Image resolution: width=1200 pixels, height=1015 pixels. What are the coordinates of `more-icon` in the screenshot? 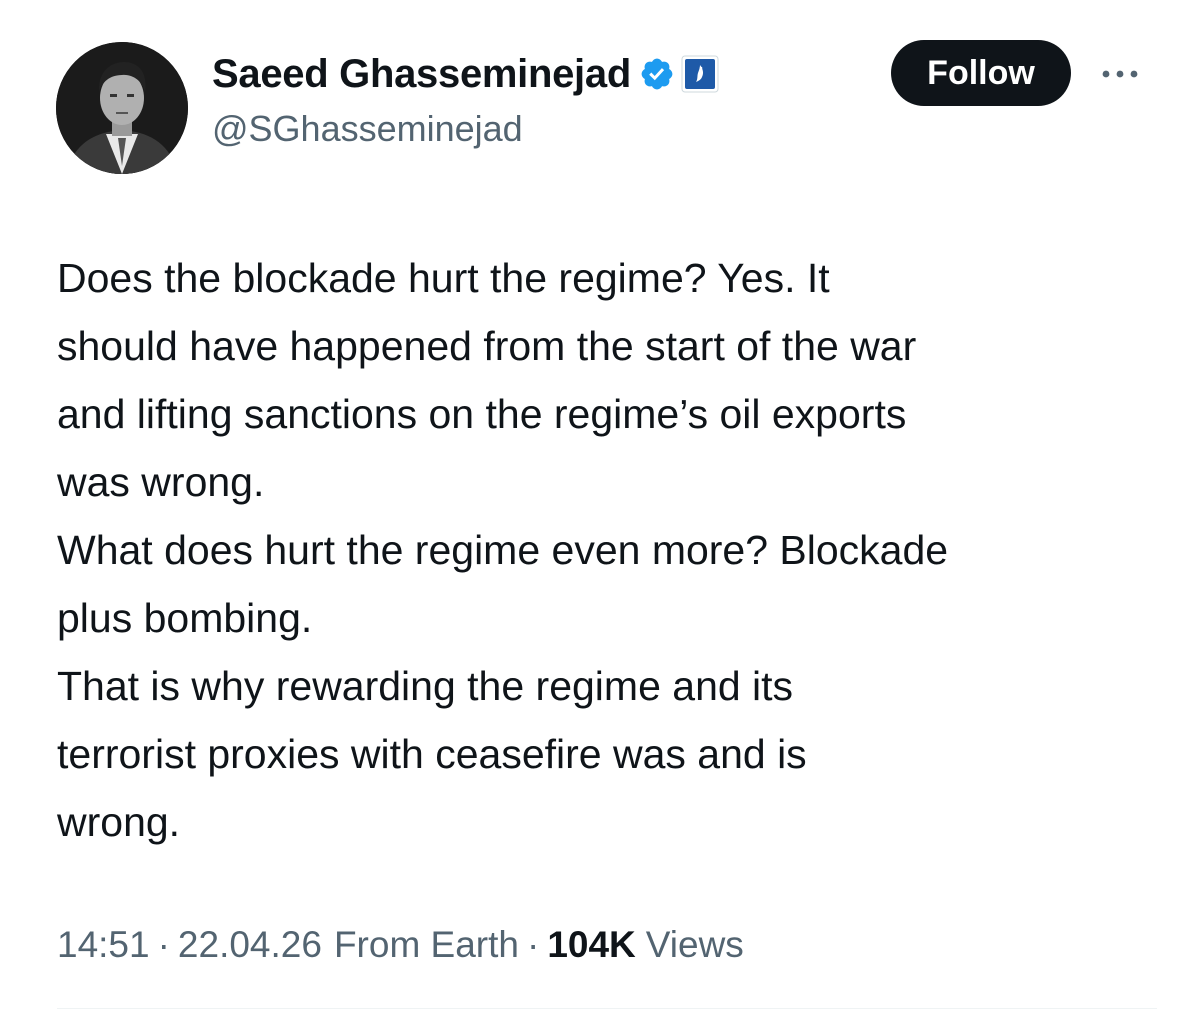 It's located at (1120, 74).